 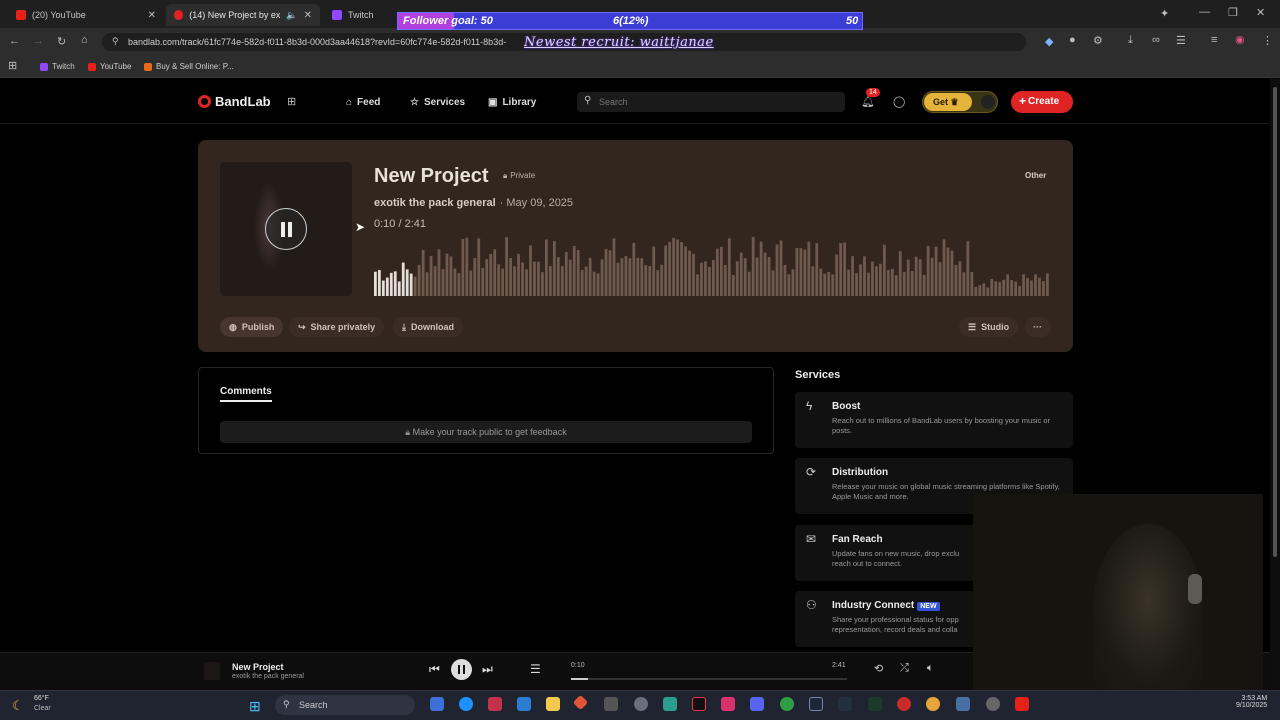 What do you see at coordinates (291, 101) in the screenshot?
I see `apps-grid-icon: ⊞` at bounding box center [291, 101].